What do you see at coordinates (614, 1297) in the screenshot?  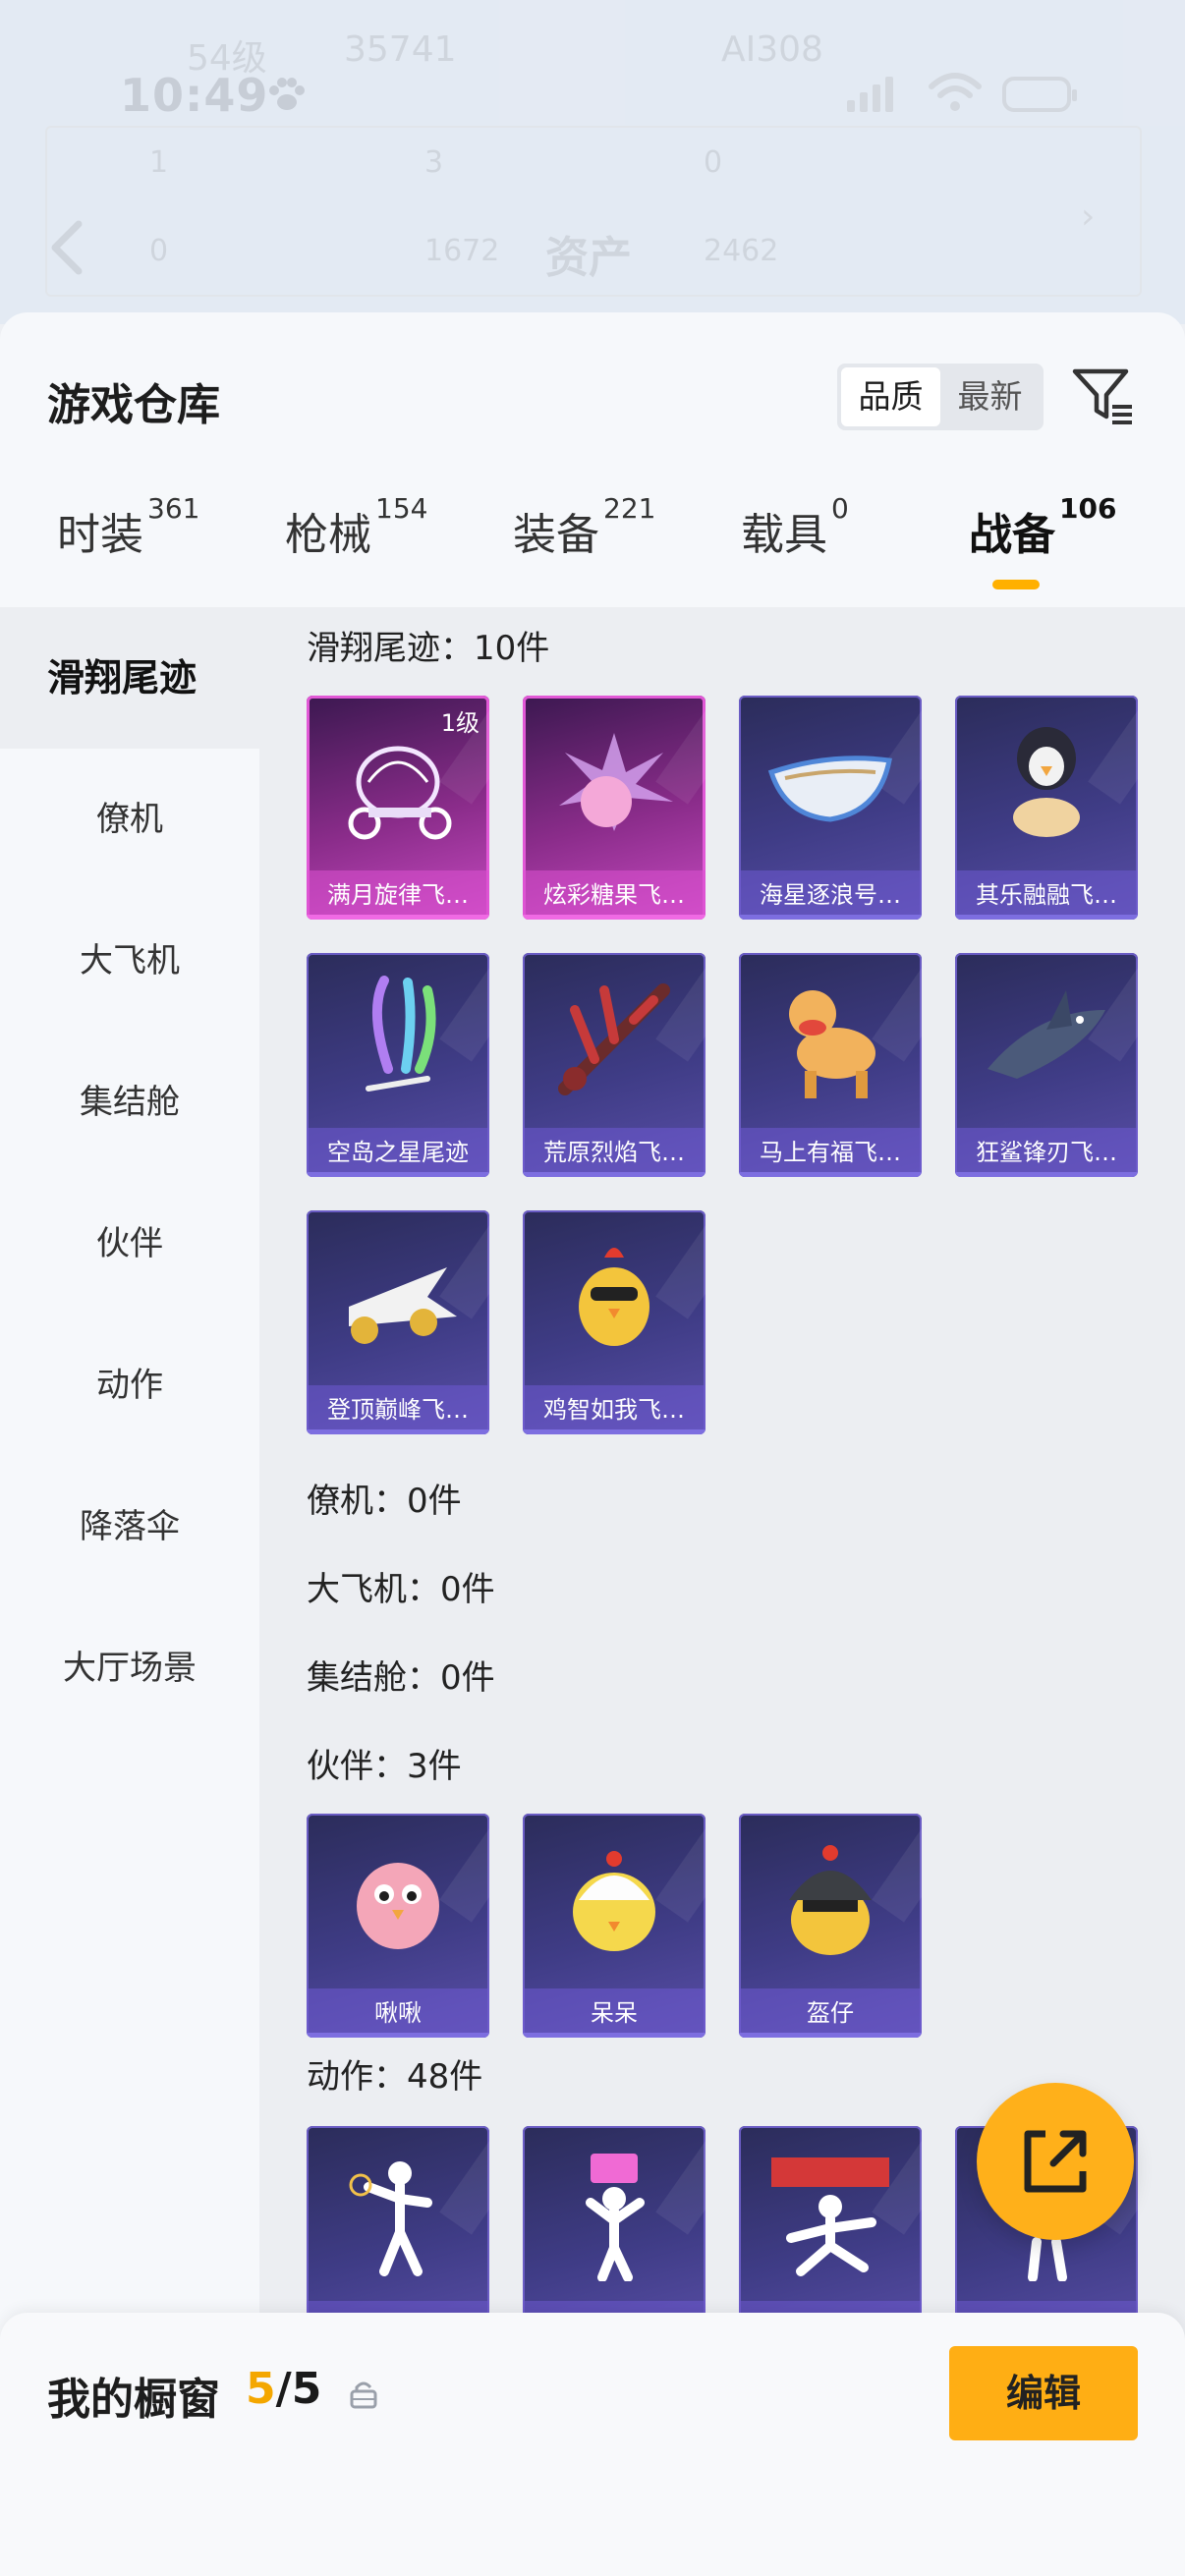 I see `chicken-icon` at bounding box center [614, 1297].